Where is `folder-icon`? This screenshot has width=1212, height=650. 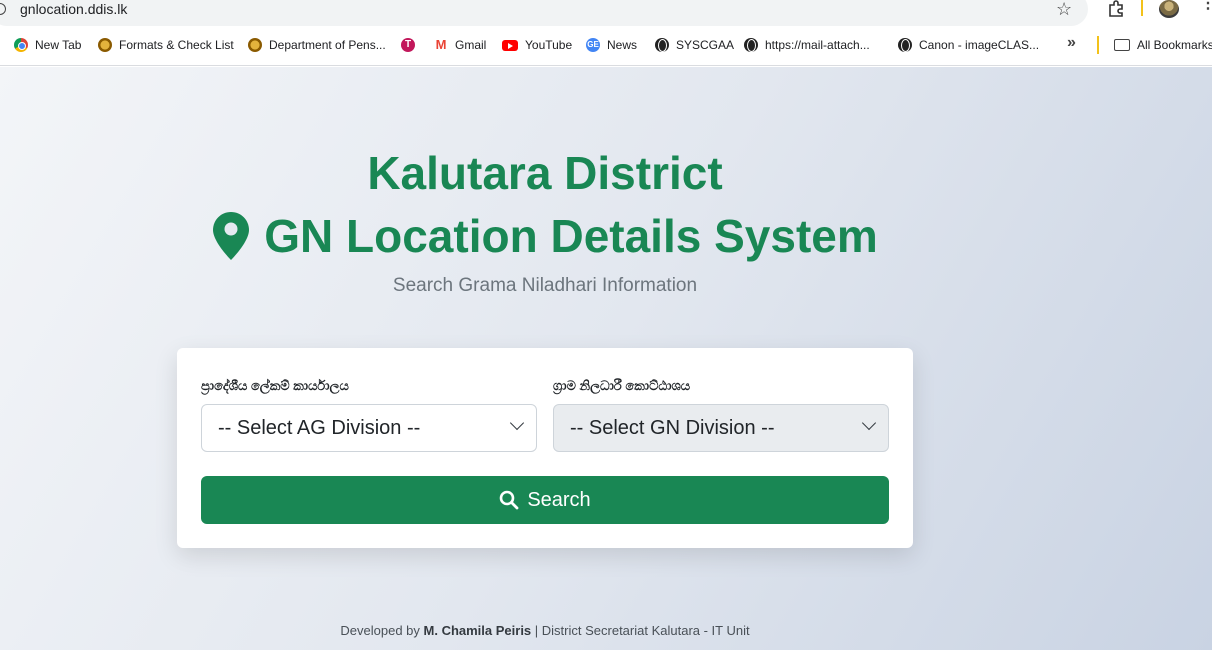
folder-icon is located at coordinates (1122, 45).